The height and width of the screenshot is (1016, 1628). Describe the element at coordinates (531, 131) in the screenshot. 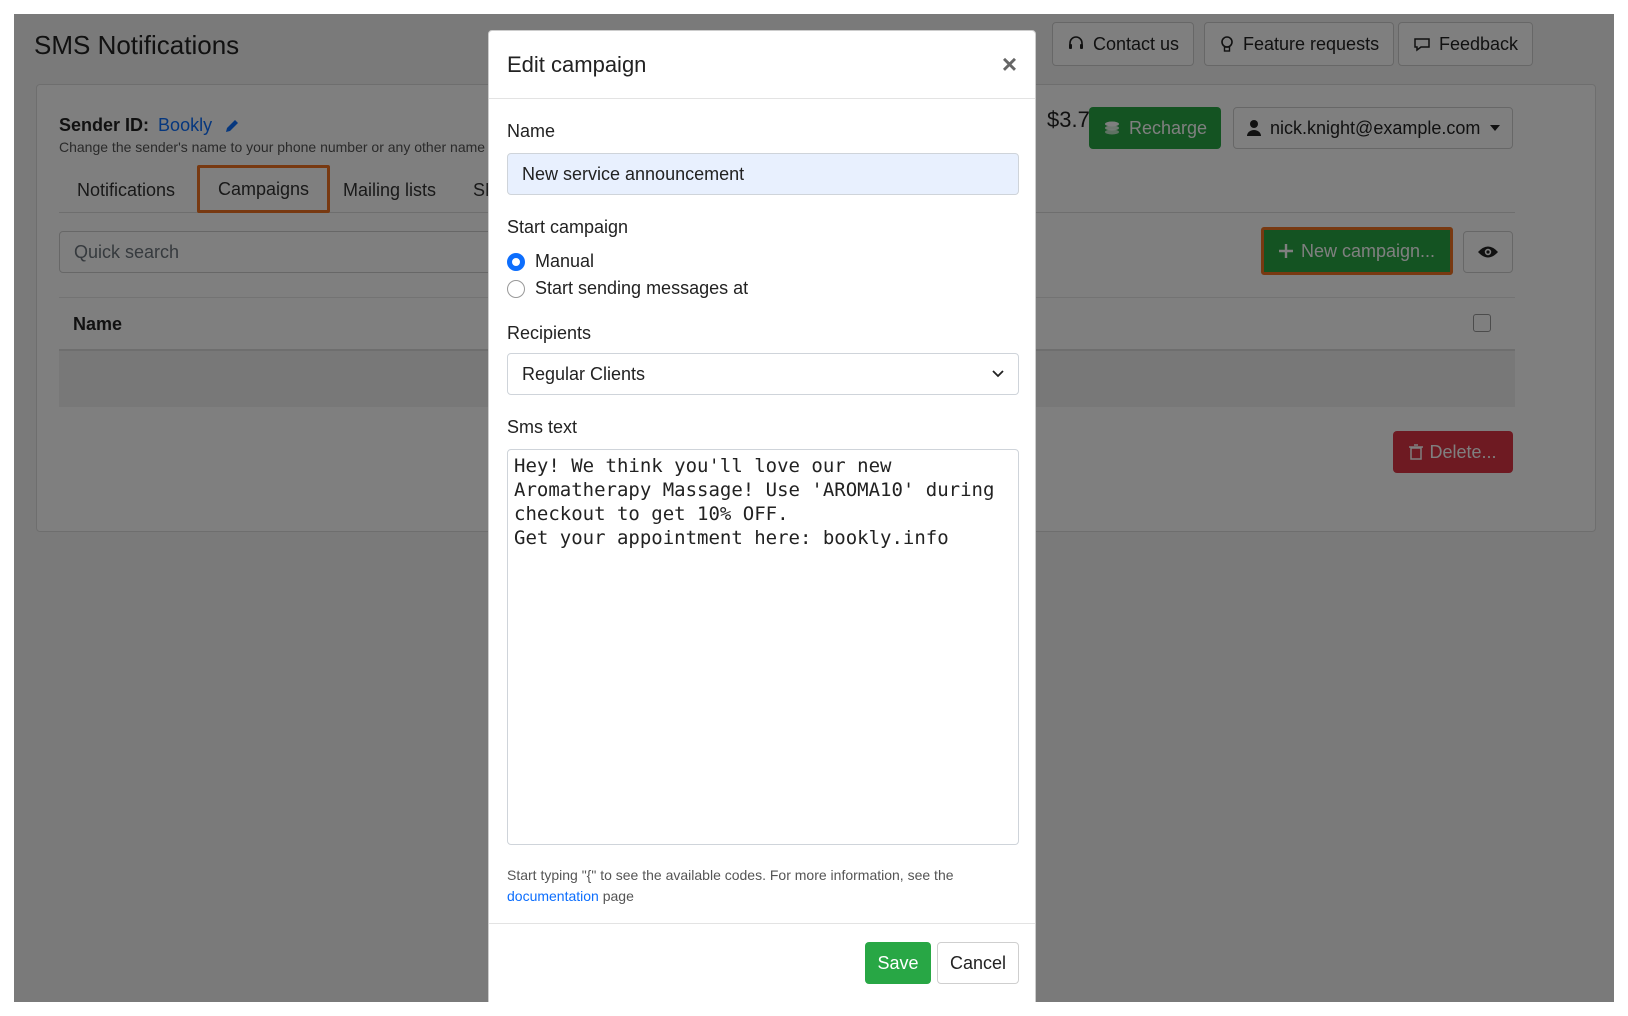

I see `name-label: Name` at that location.